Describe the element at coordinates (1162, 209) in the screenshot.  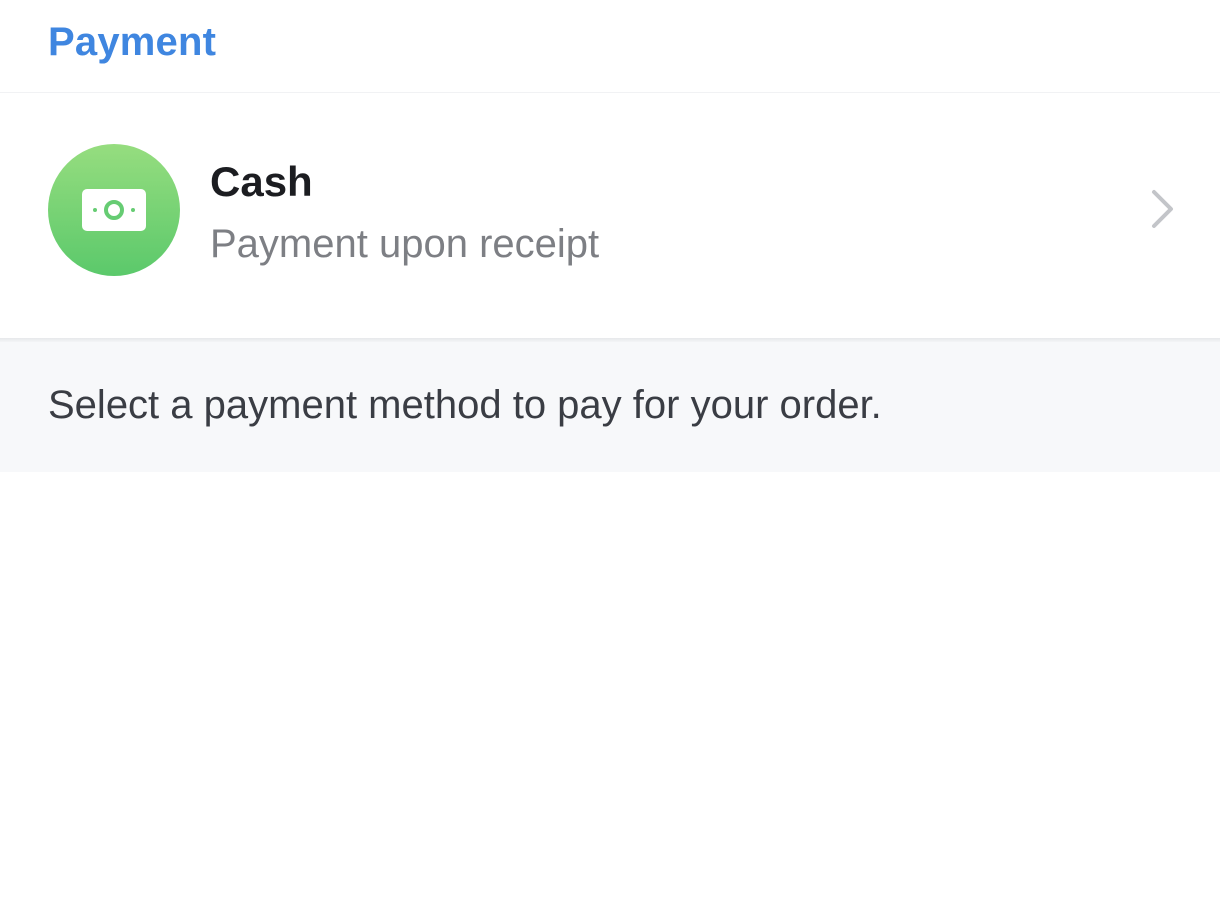
I see `chevron-right-icon` at that location.